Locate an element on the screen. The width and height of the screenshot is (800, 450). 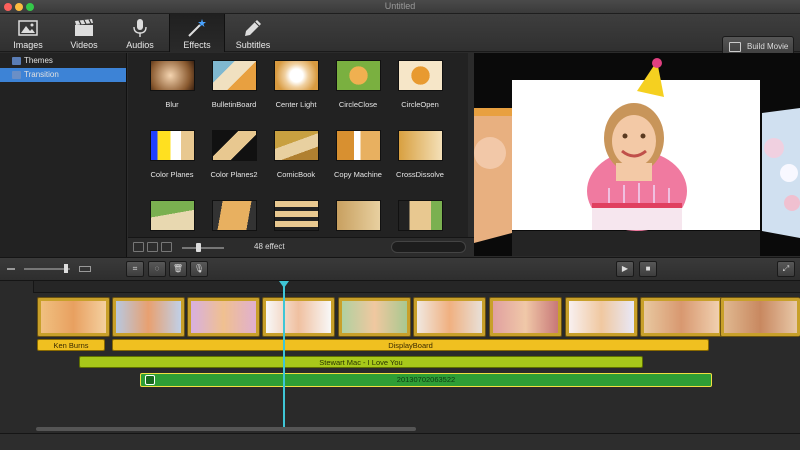
crop-button: ⌗ is located at coordinates (135, 269).